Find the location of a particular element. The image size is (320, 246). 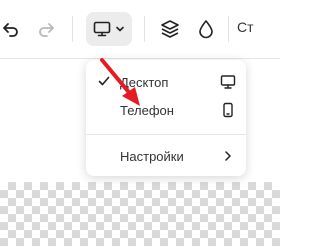

redo-button is located at coordinates (46, 29).